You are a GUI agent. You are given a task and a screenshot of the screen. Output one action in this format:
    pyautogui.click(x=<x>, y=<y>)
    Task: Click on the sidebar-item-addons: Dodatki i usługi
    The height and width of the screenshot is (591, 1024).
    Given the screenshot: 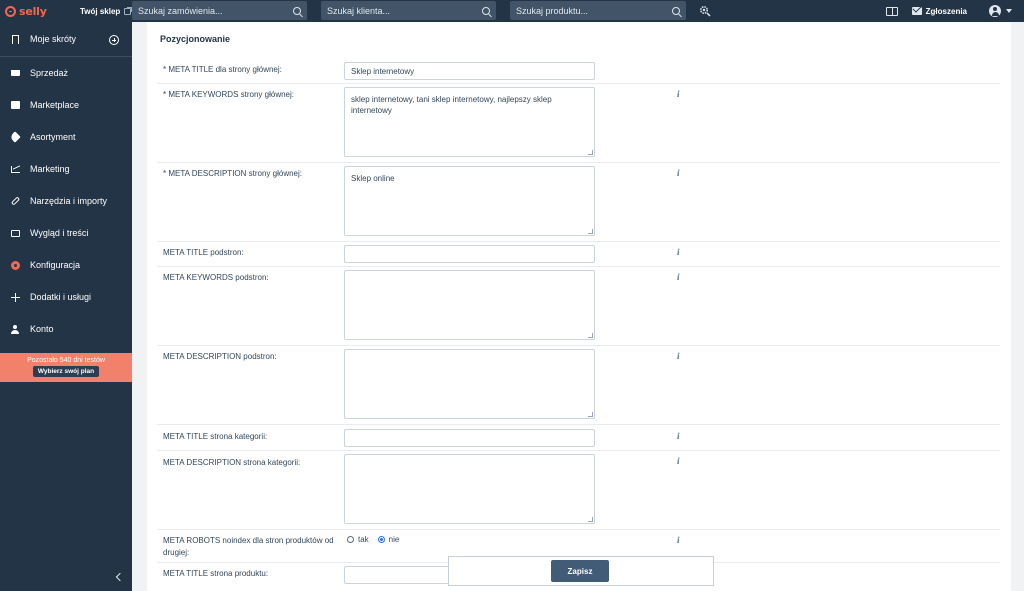 What is the action you would take?
    pyautogui.click(x=66, y=297)
    